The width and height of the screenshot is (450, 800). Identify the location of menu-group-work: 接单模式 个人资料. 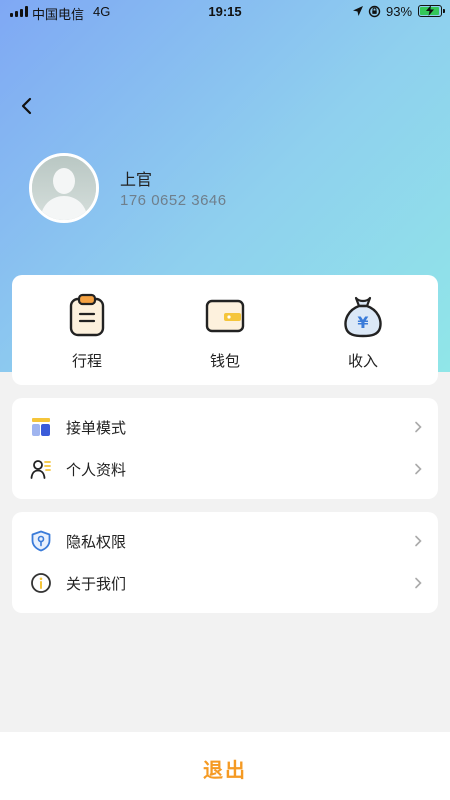
(225, 448).